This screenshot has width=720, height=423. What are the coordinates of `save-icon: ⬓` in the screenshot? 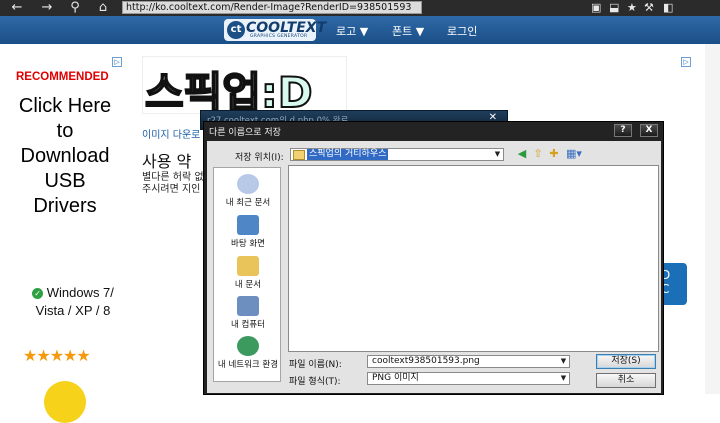 It's located at (614, 8).